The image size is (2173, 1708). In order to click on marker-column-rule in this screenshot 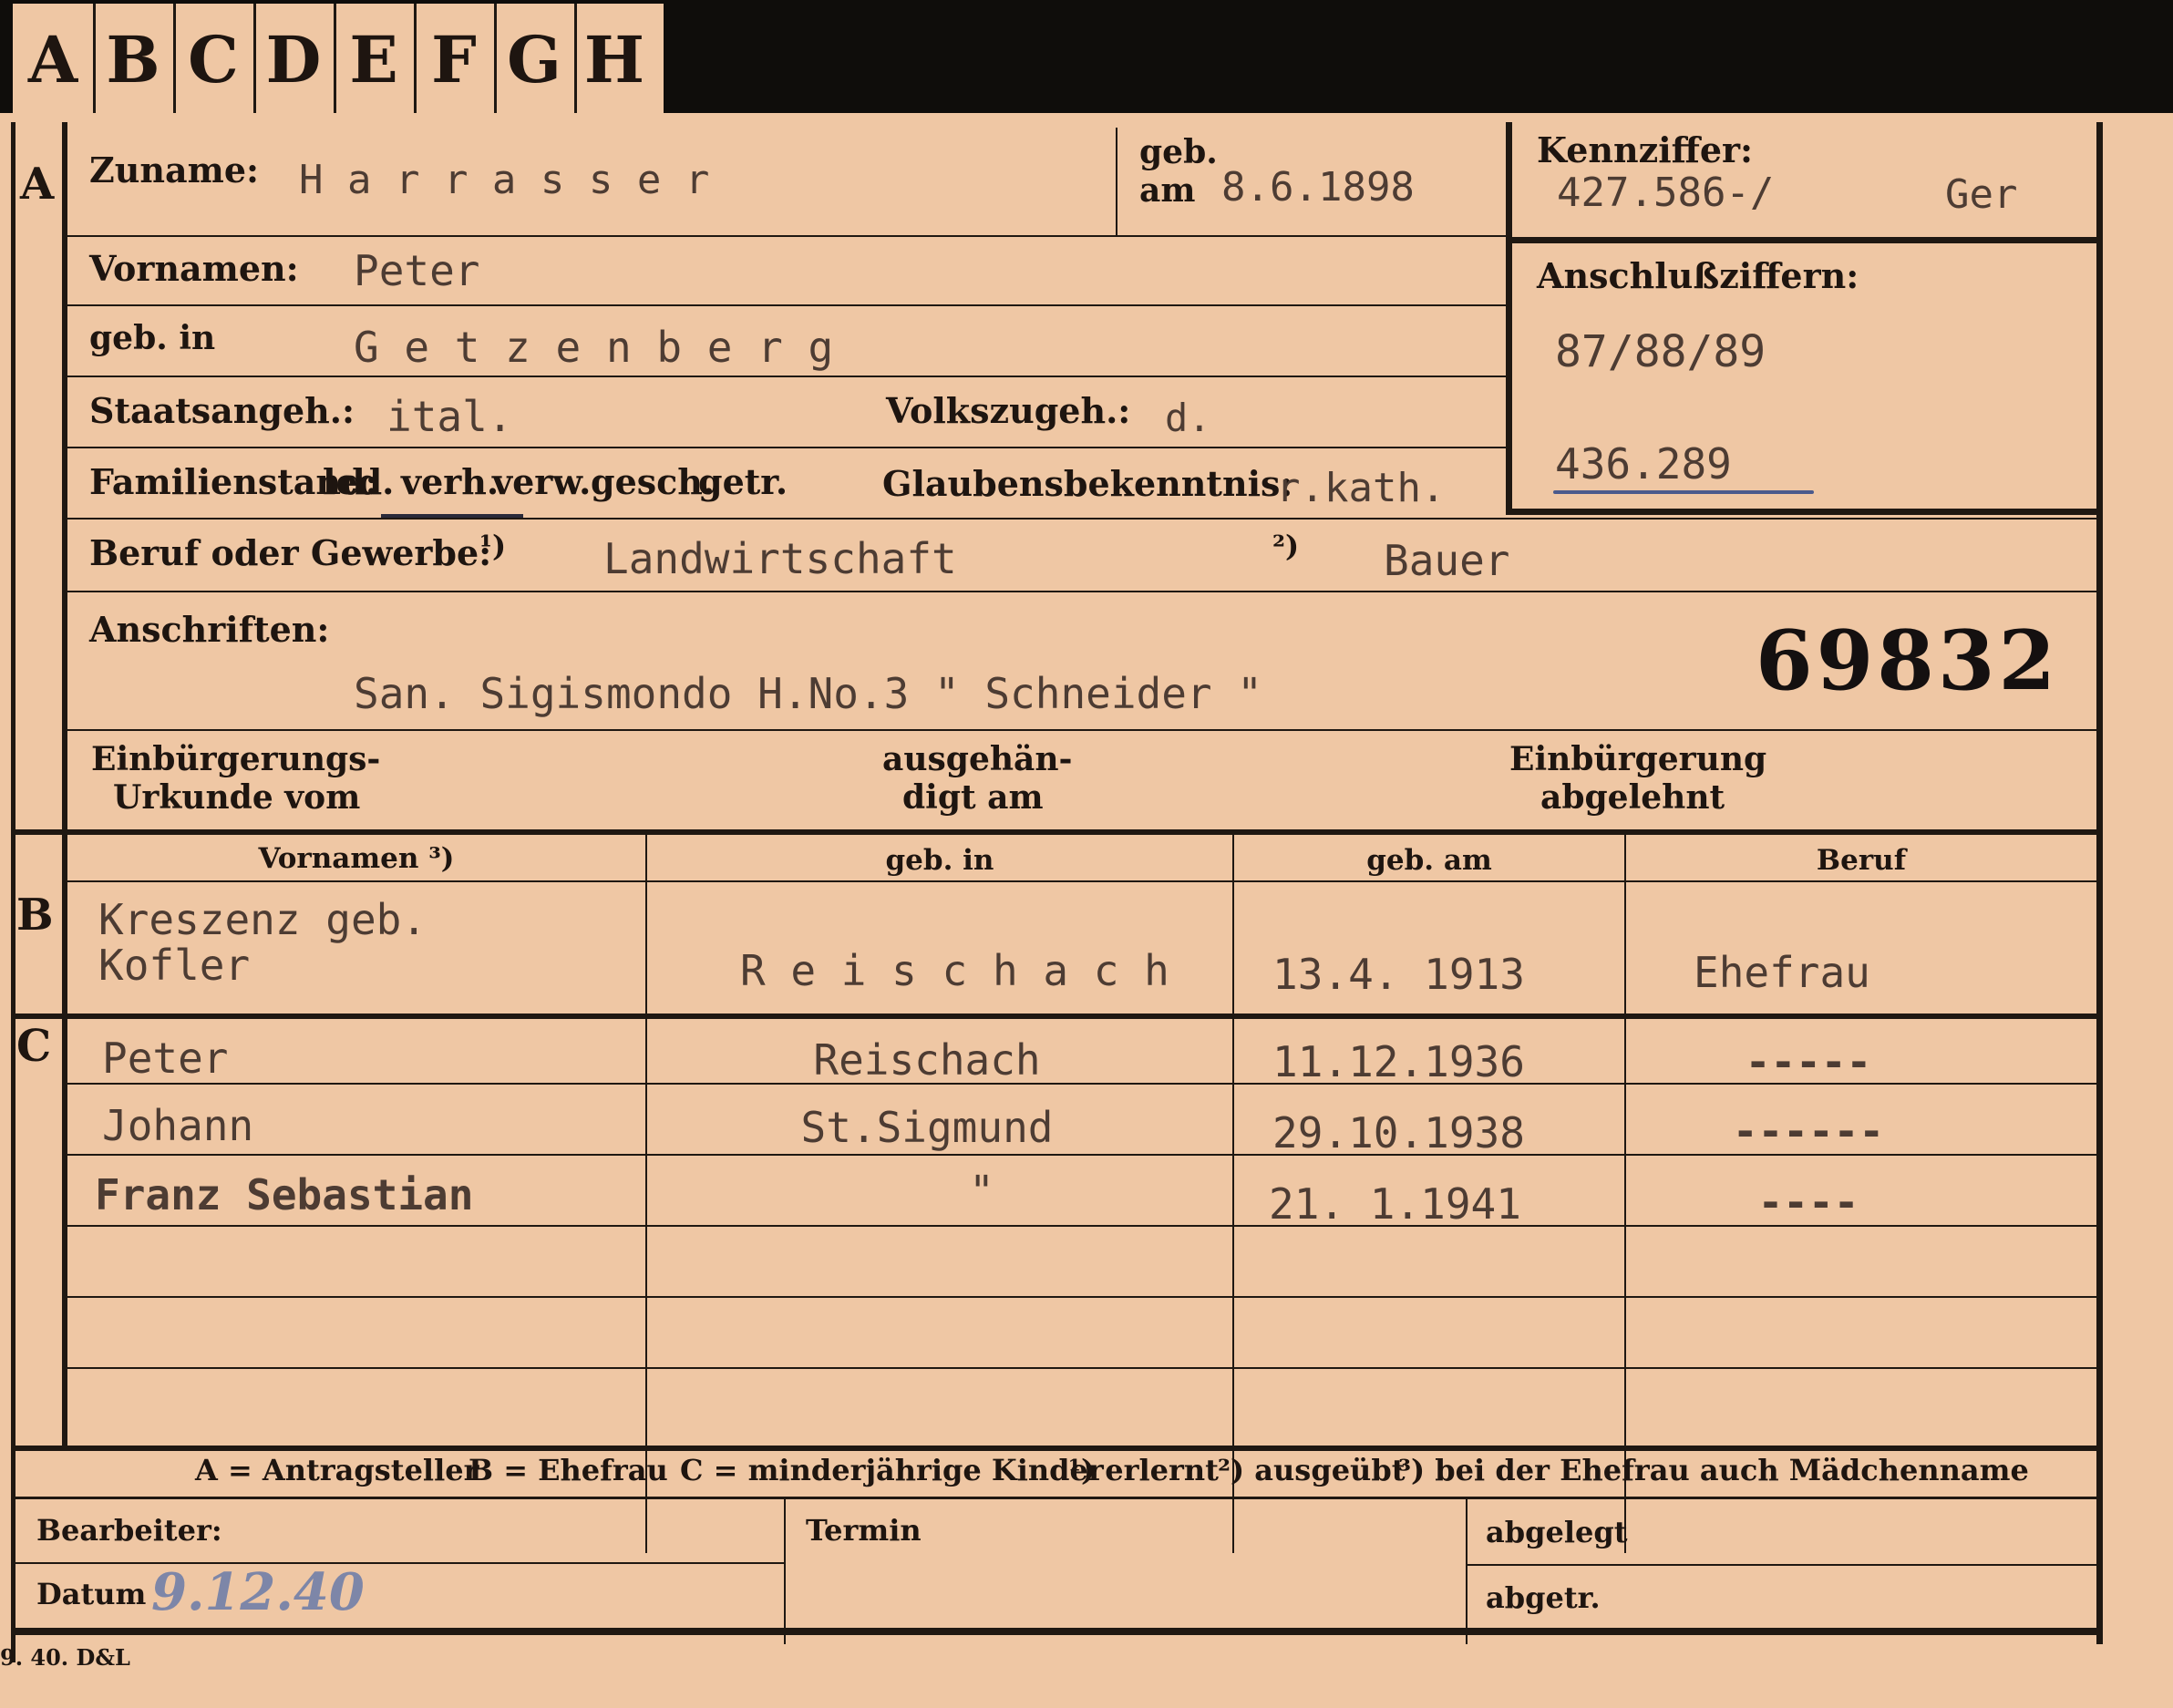, I will do `click(64, 785)`.